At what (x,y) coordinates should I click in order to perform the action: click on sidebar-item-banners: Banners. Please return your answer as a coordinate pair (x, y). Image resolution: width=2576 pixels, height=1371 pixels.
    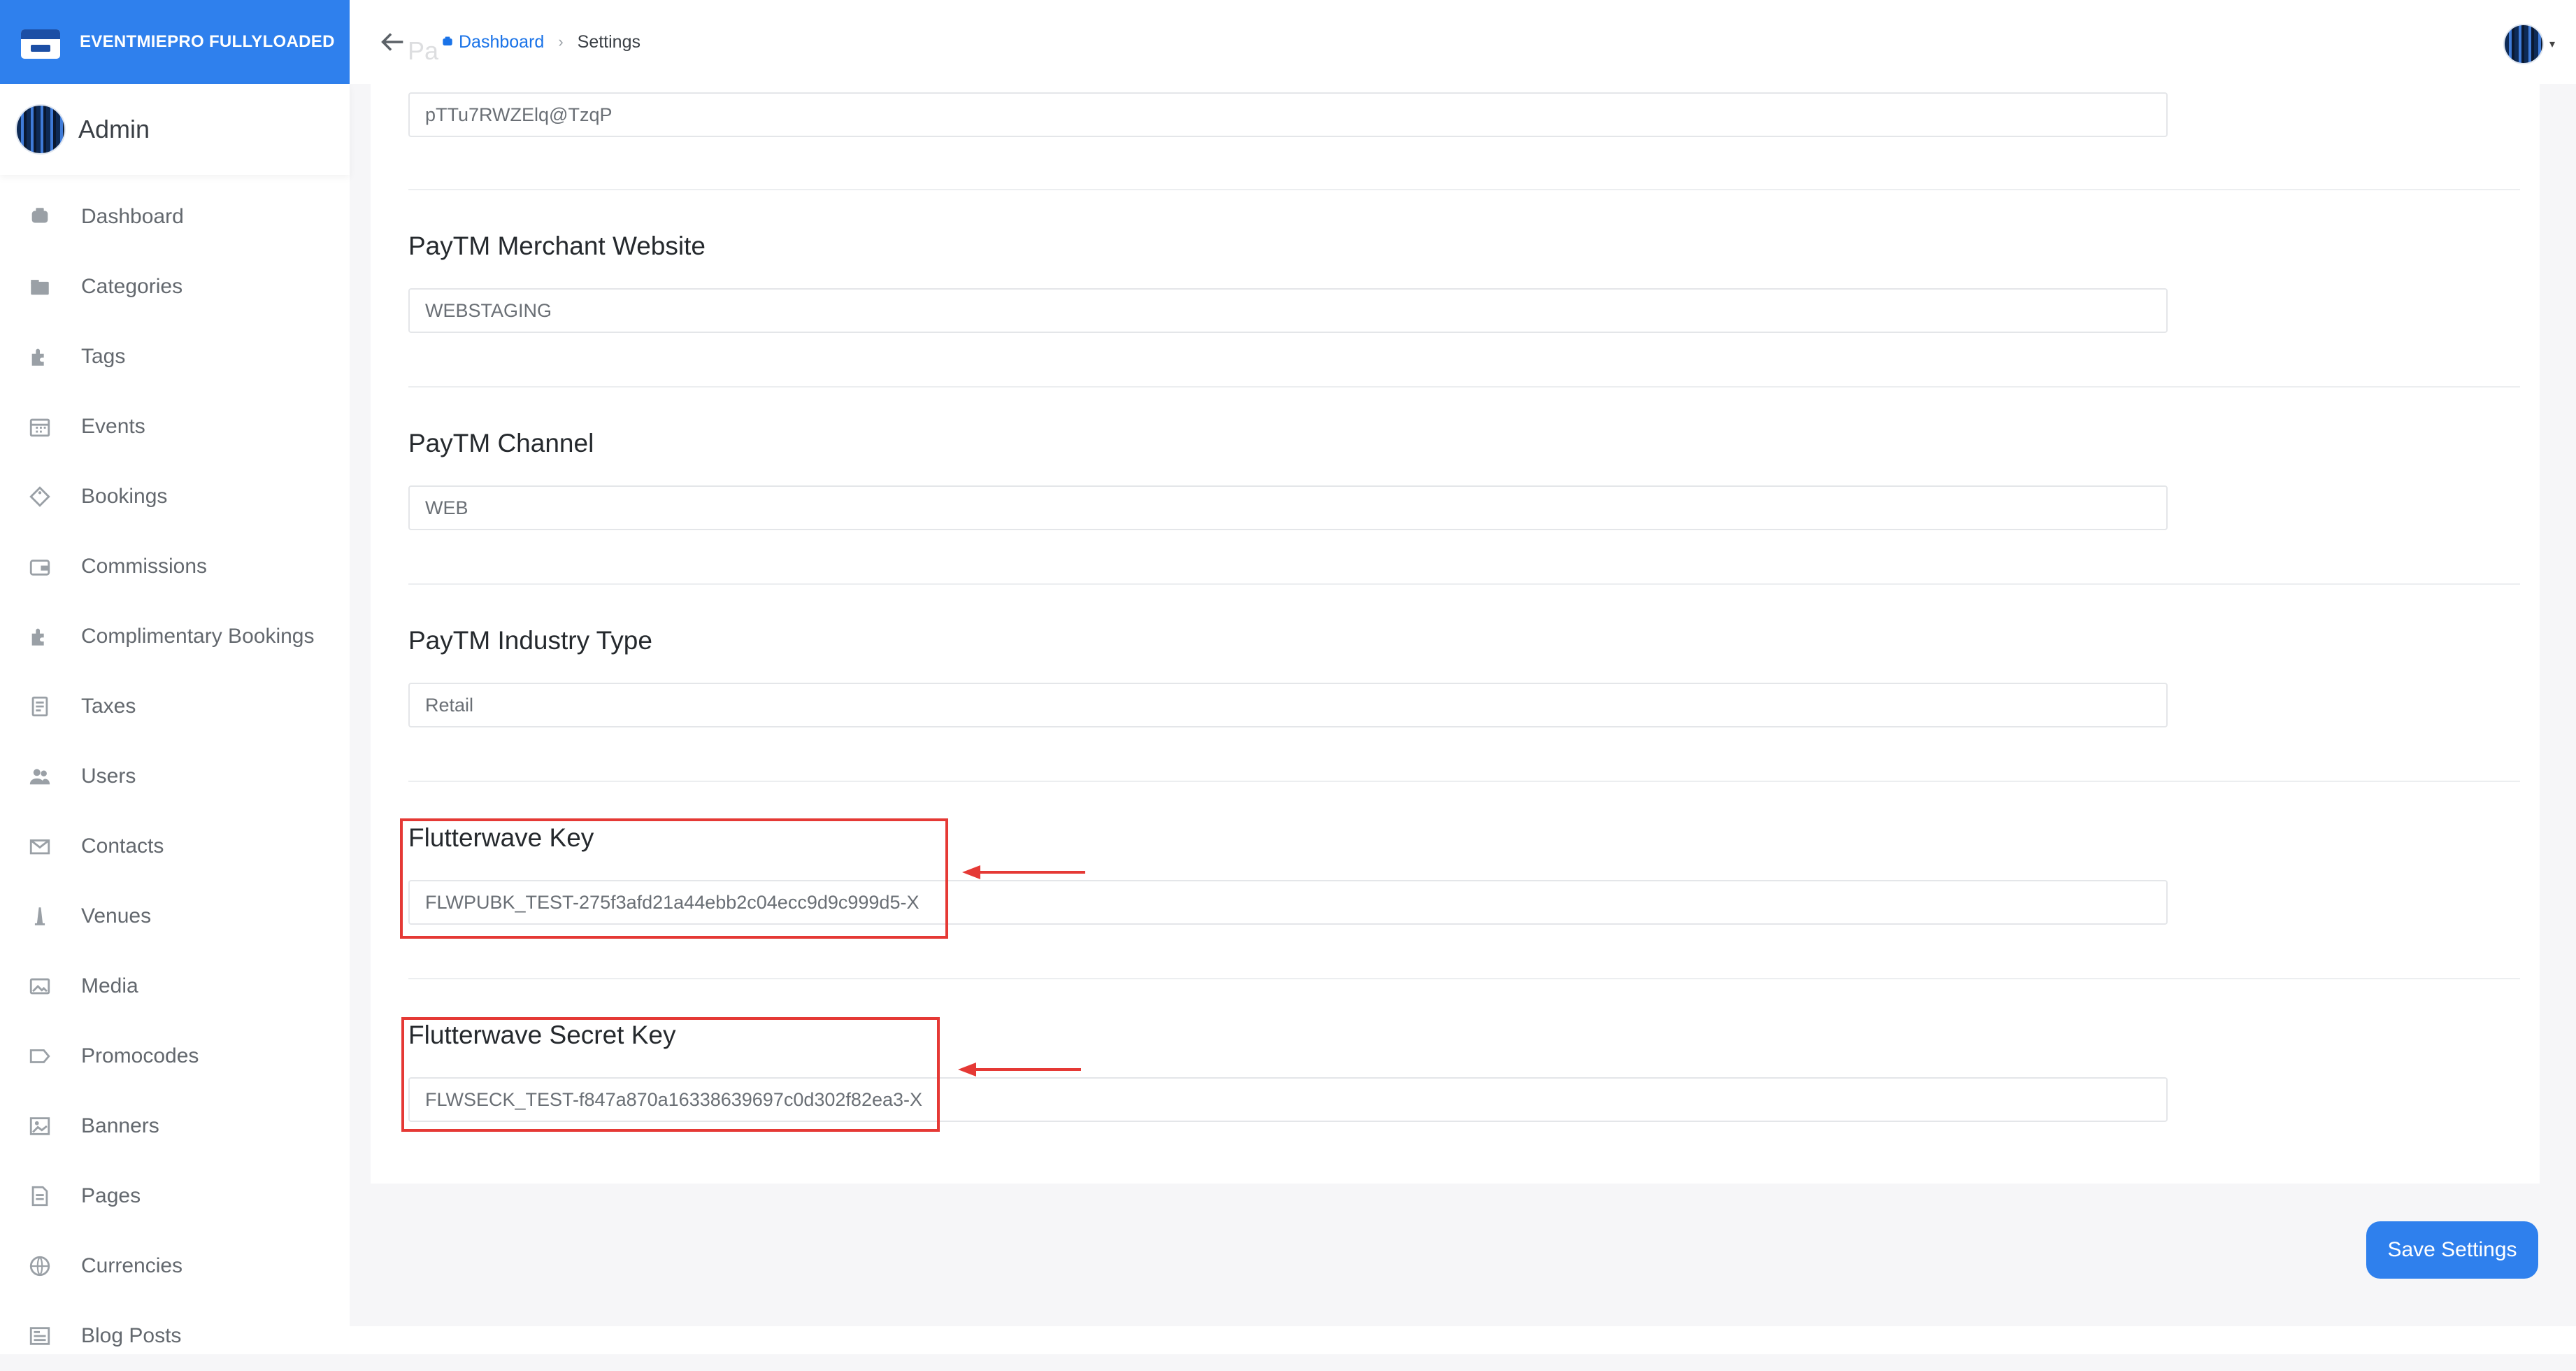
    Looking at the image, I should click on (175, 1126).